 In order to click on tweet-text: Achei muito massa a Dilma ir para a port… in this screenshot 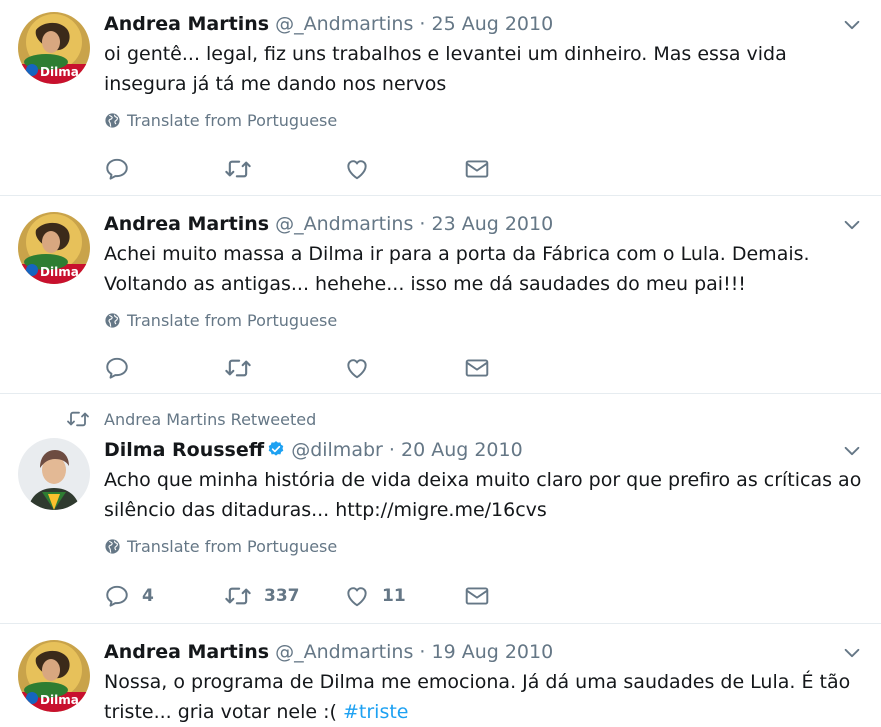, I will do `click(457, 269)`.